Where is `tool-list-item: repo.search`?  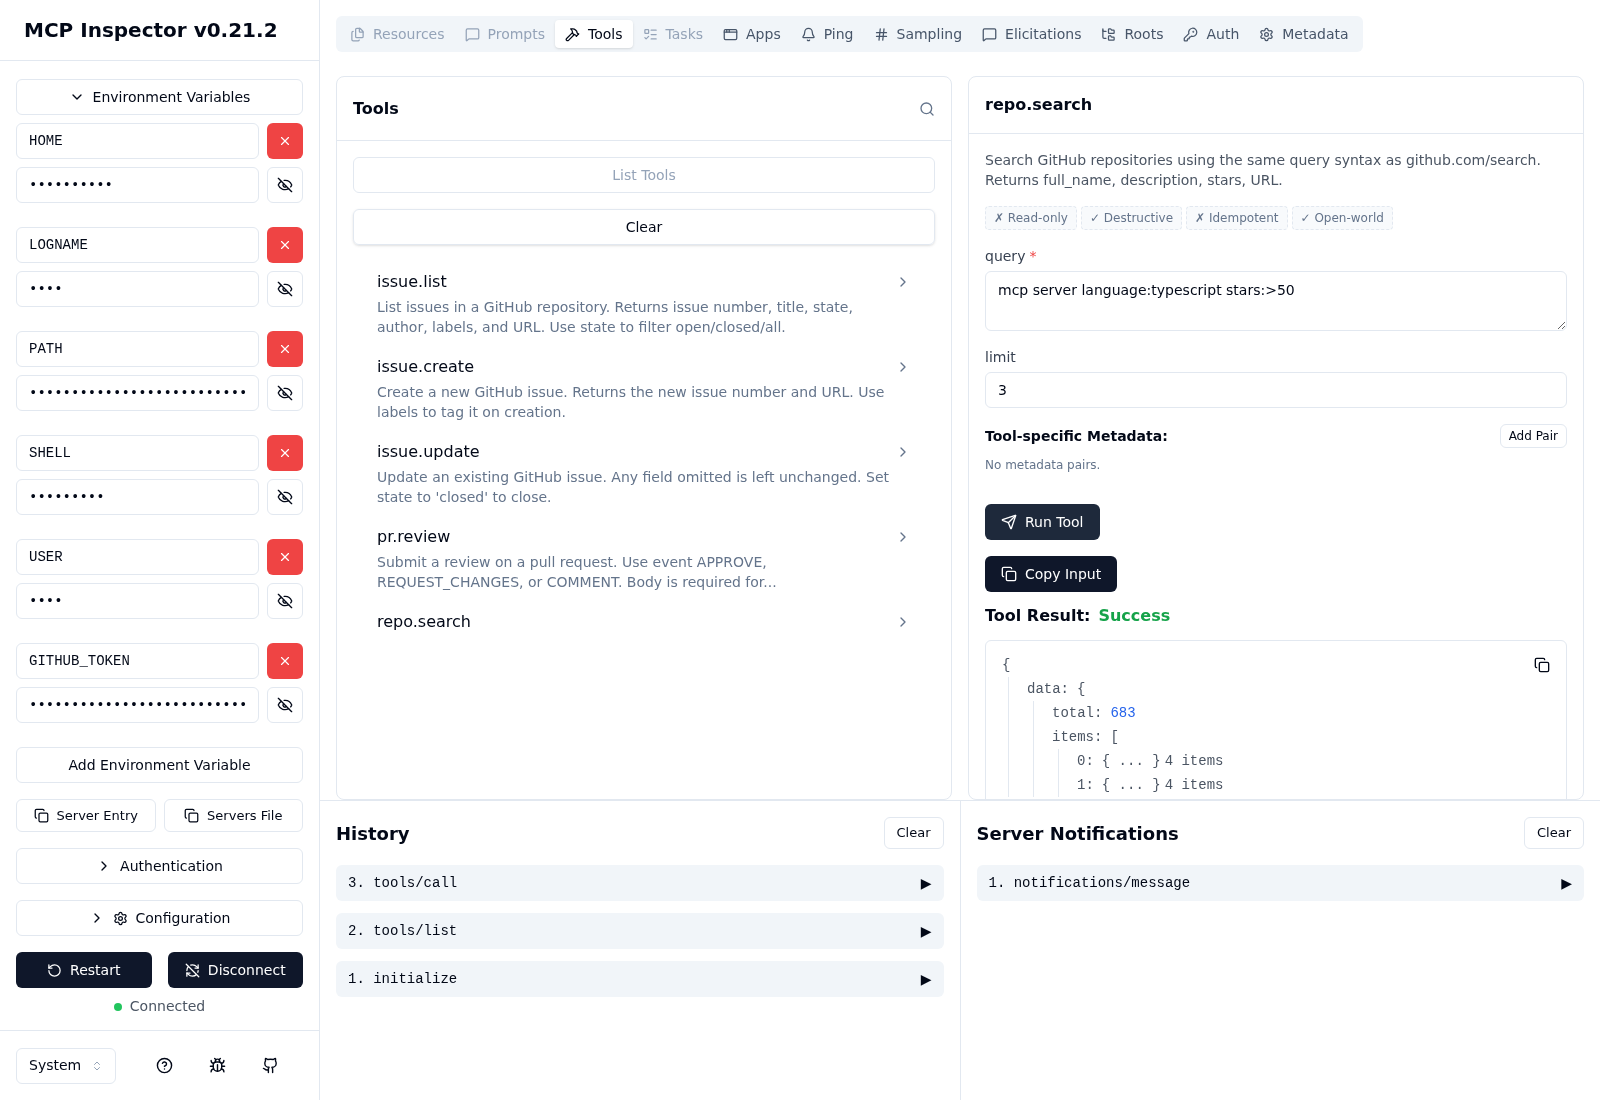
tool-list-item: repo.search is located at coordinates (644, 630).